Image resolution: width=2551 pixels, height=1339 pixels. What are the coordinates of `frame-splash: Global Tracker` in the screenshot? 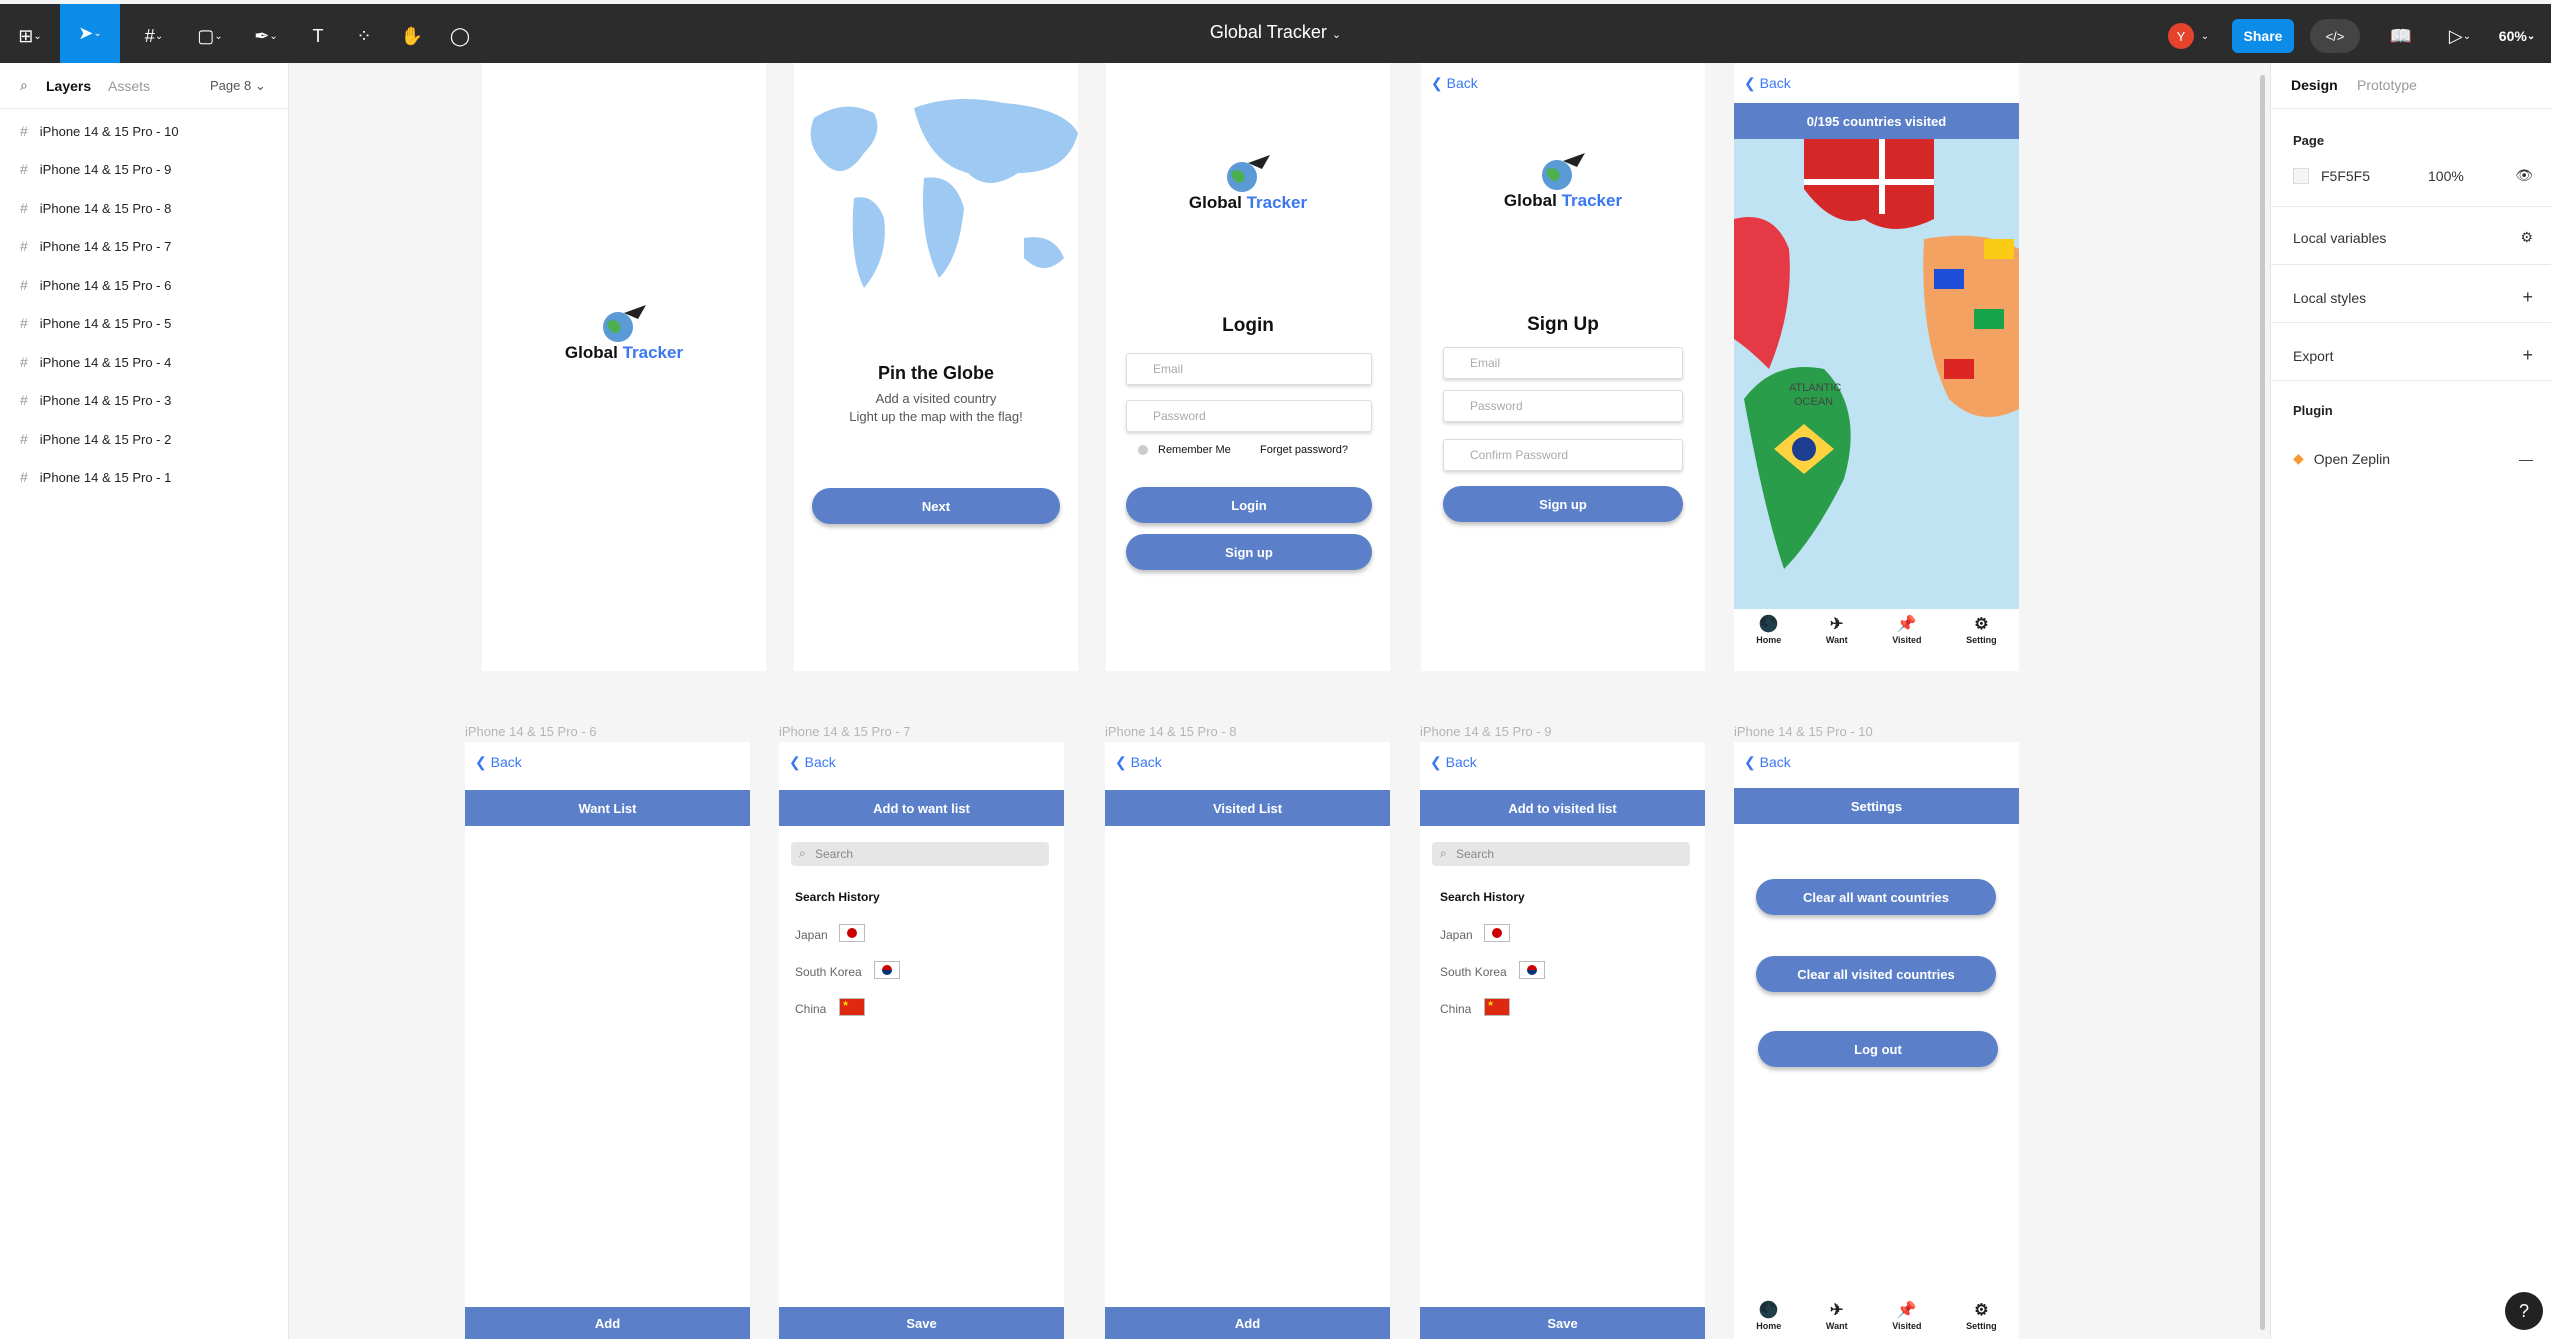 It's located at (624, 367).